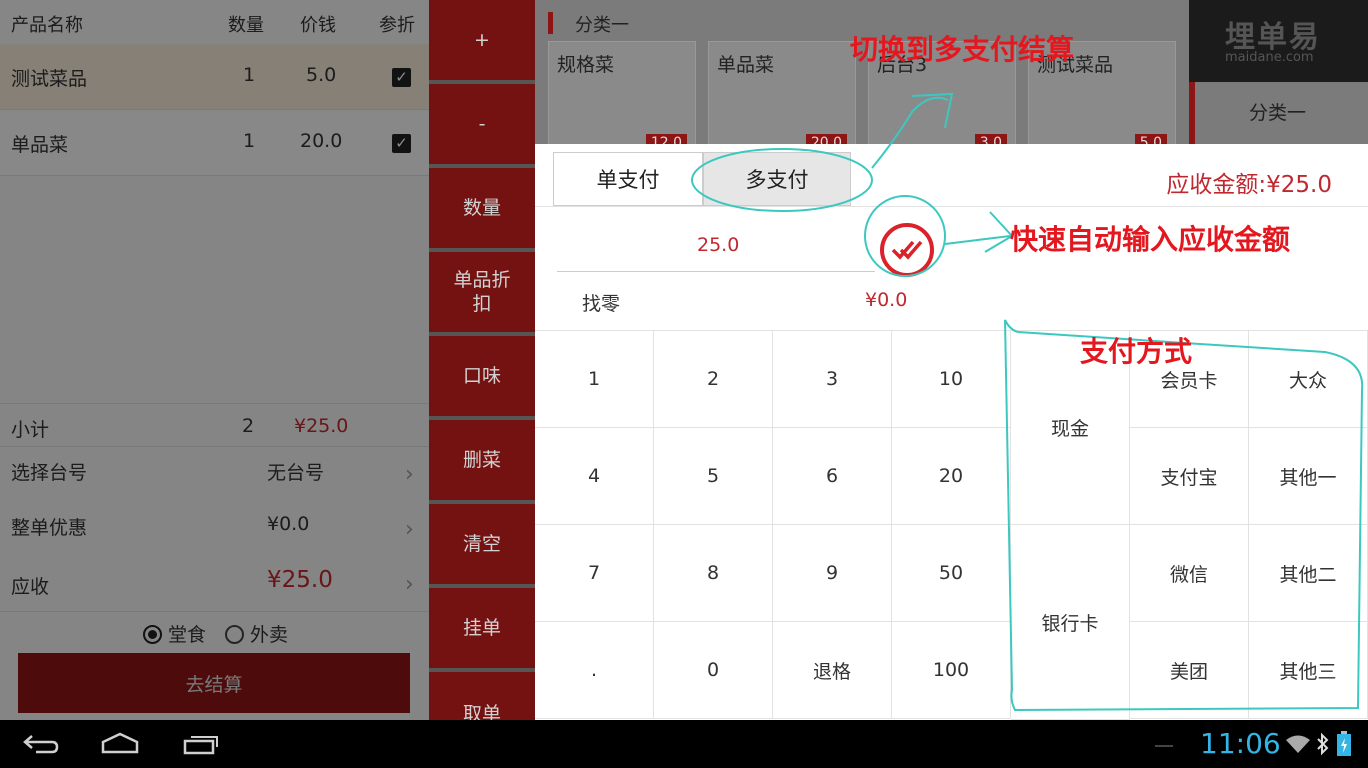 The width and height of the screenshot is (1368, 768). I want to click on annotation-methods: 支付方式, so click(1136, 351).